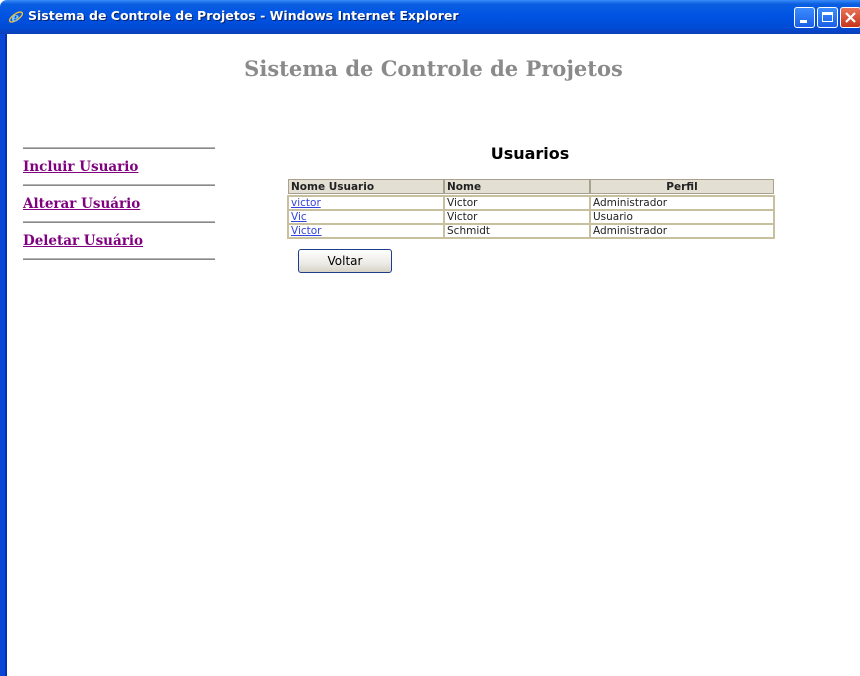  I want to click on username-cell: Victor, so click(366, 231).